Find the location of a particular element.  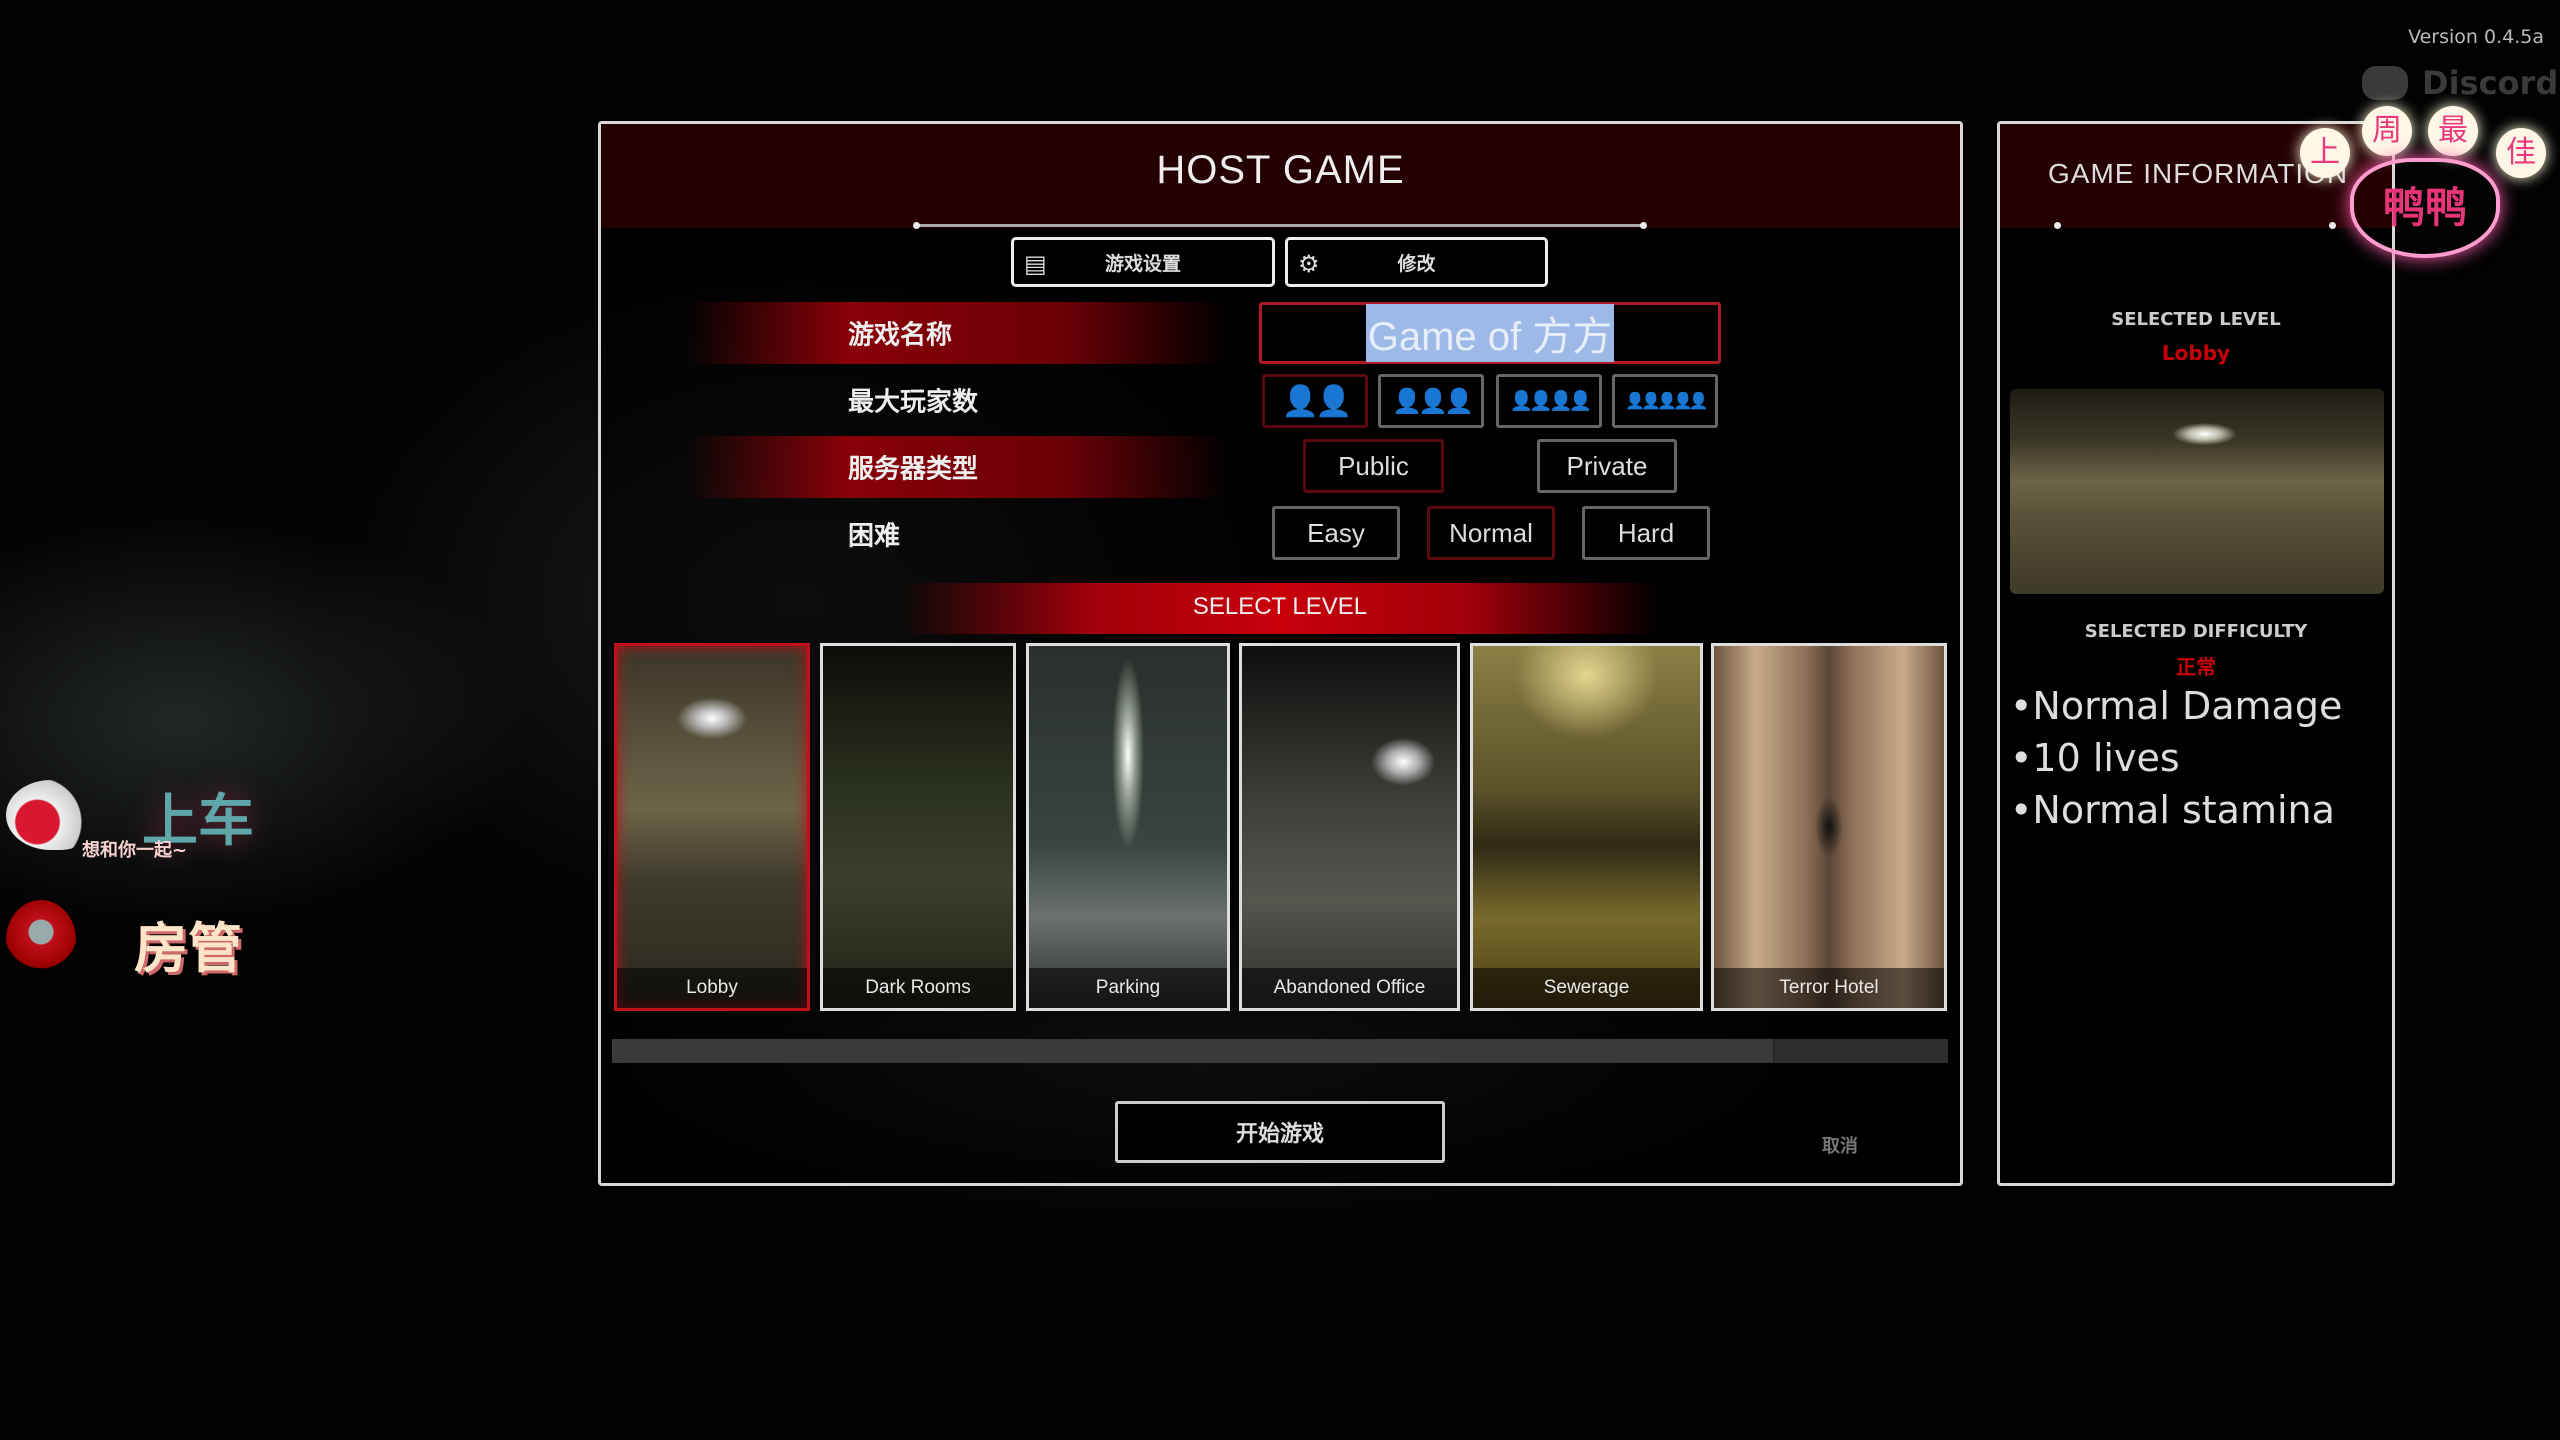

level-scrollbar is located at coordinates (1280, 1051).